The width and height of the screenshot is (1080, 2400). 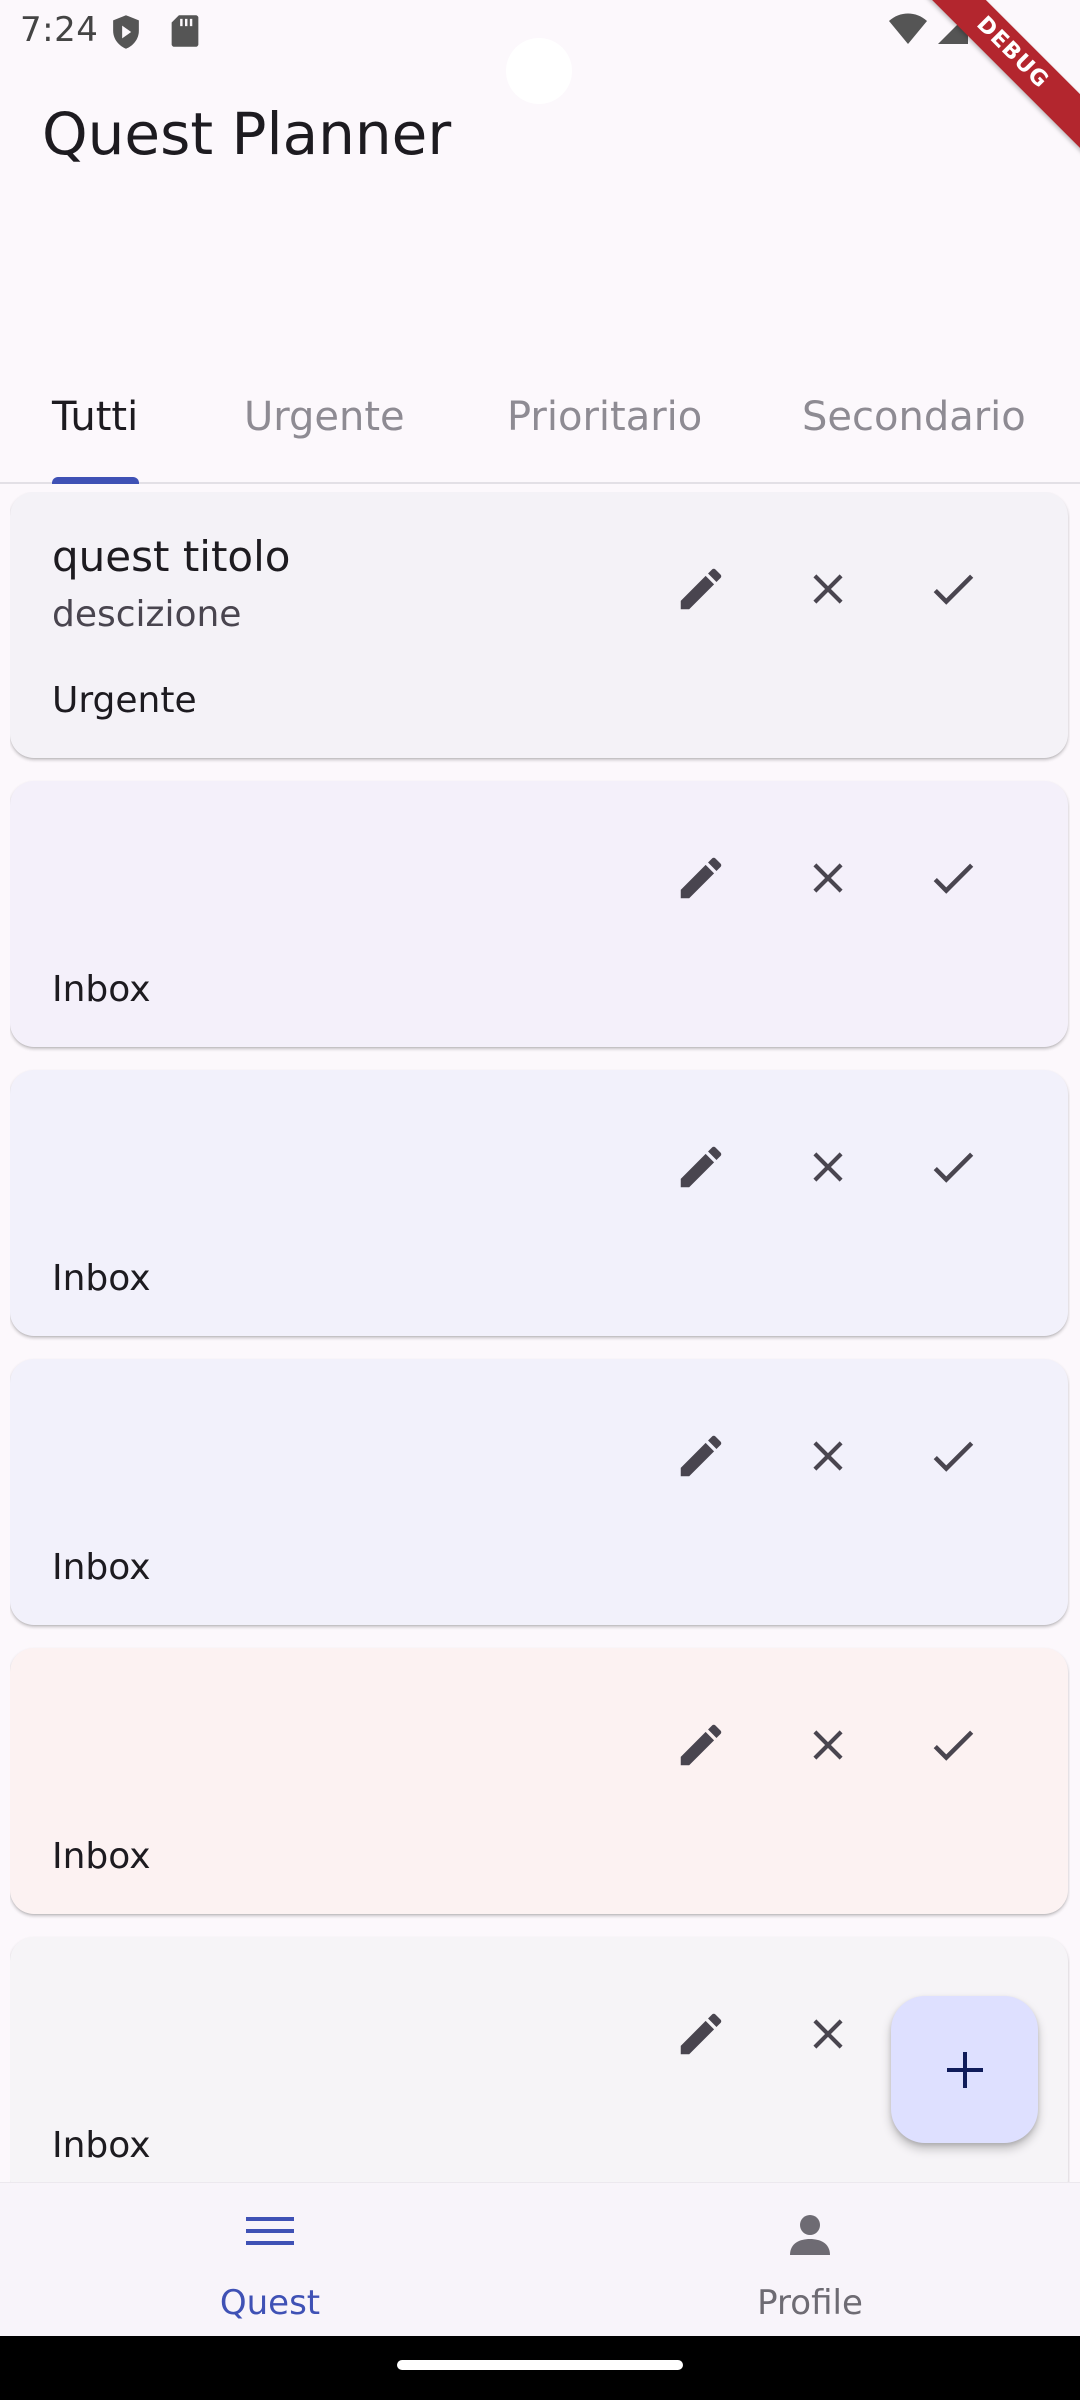 I want to click on quest-description: descizione, so click(x=147, y=614).